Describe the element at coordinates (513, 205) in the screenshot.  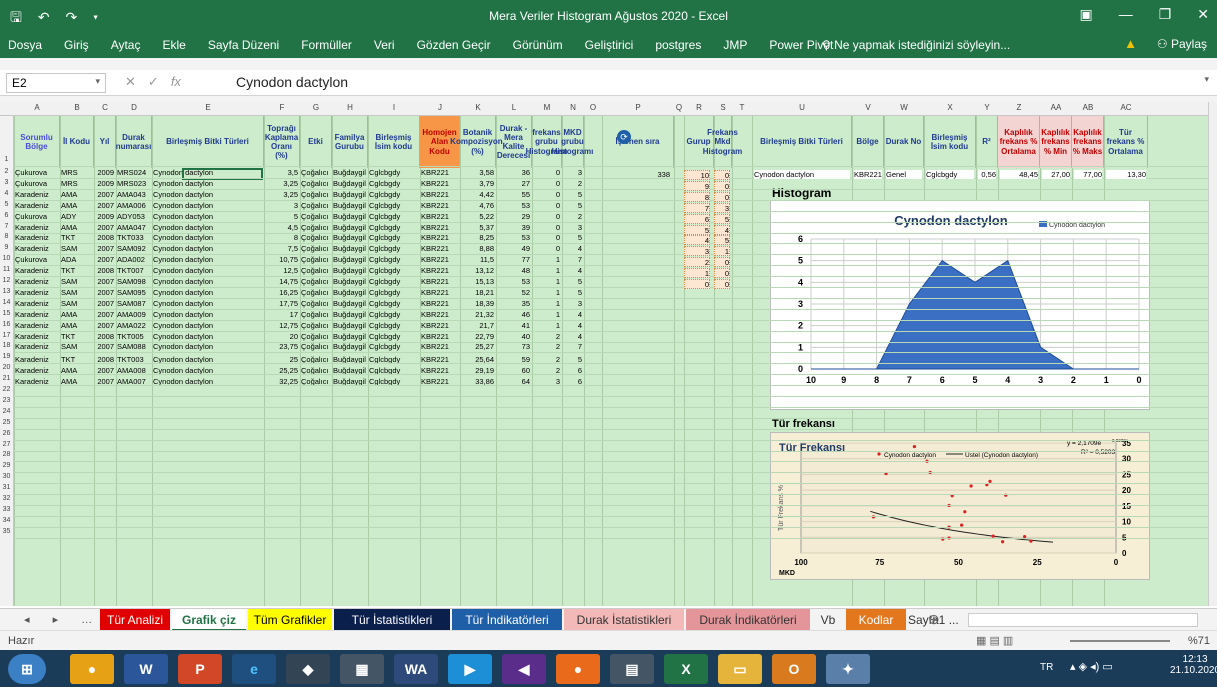
I see `cell: 53` at that location.